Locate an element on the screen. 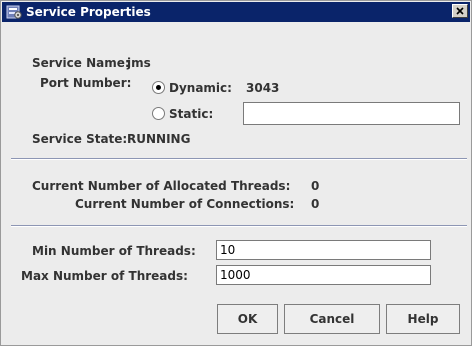  service-name-label: Service Name: is located at coordinates (81, 63).